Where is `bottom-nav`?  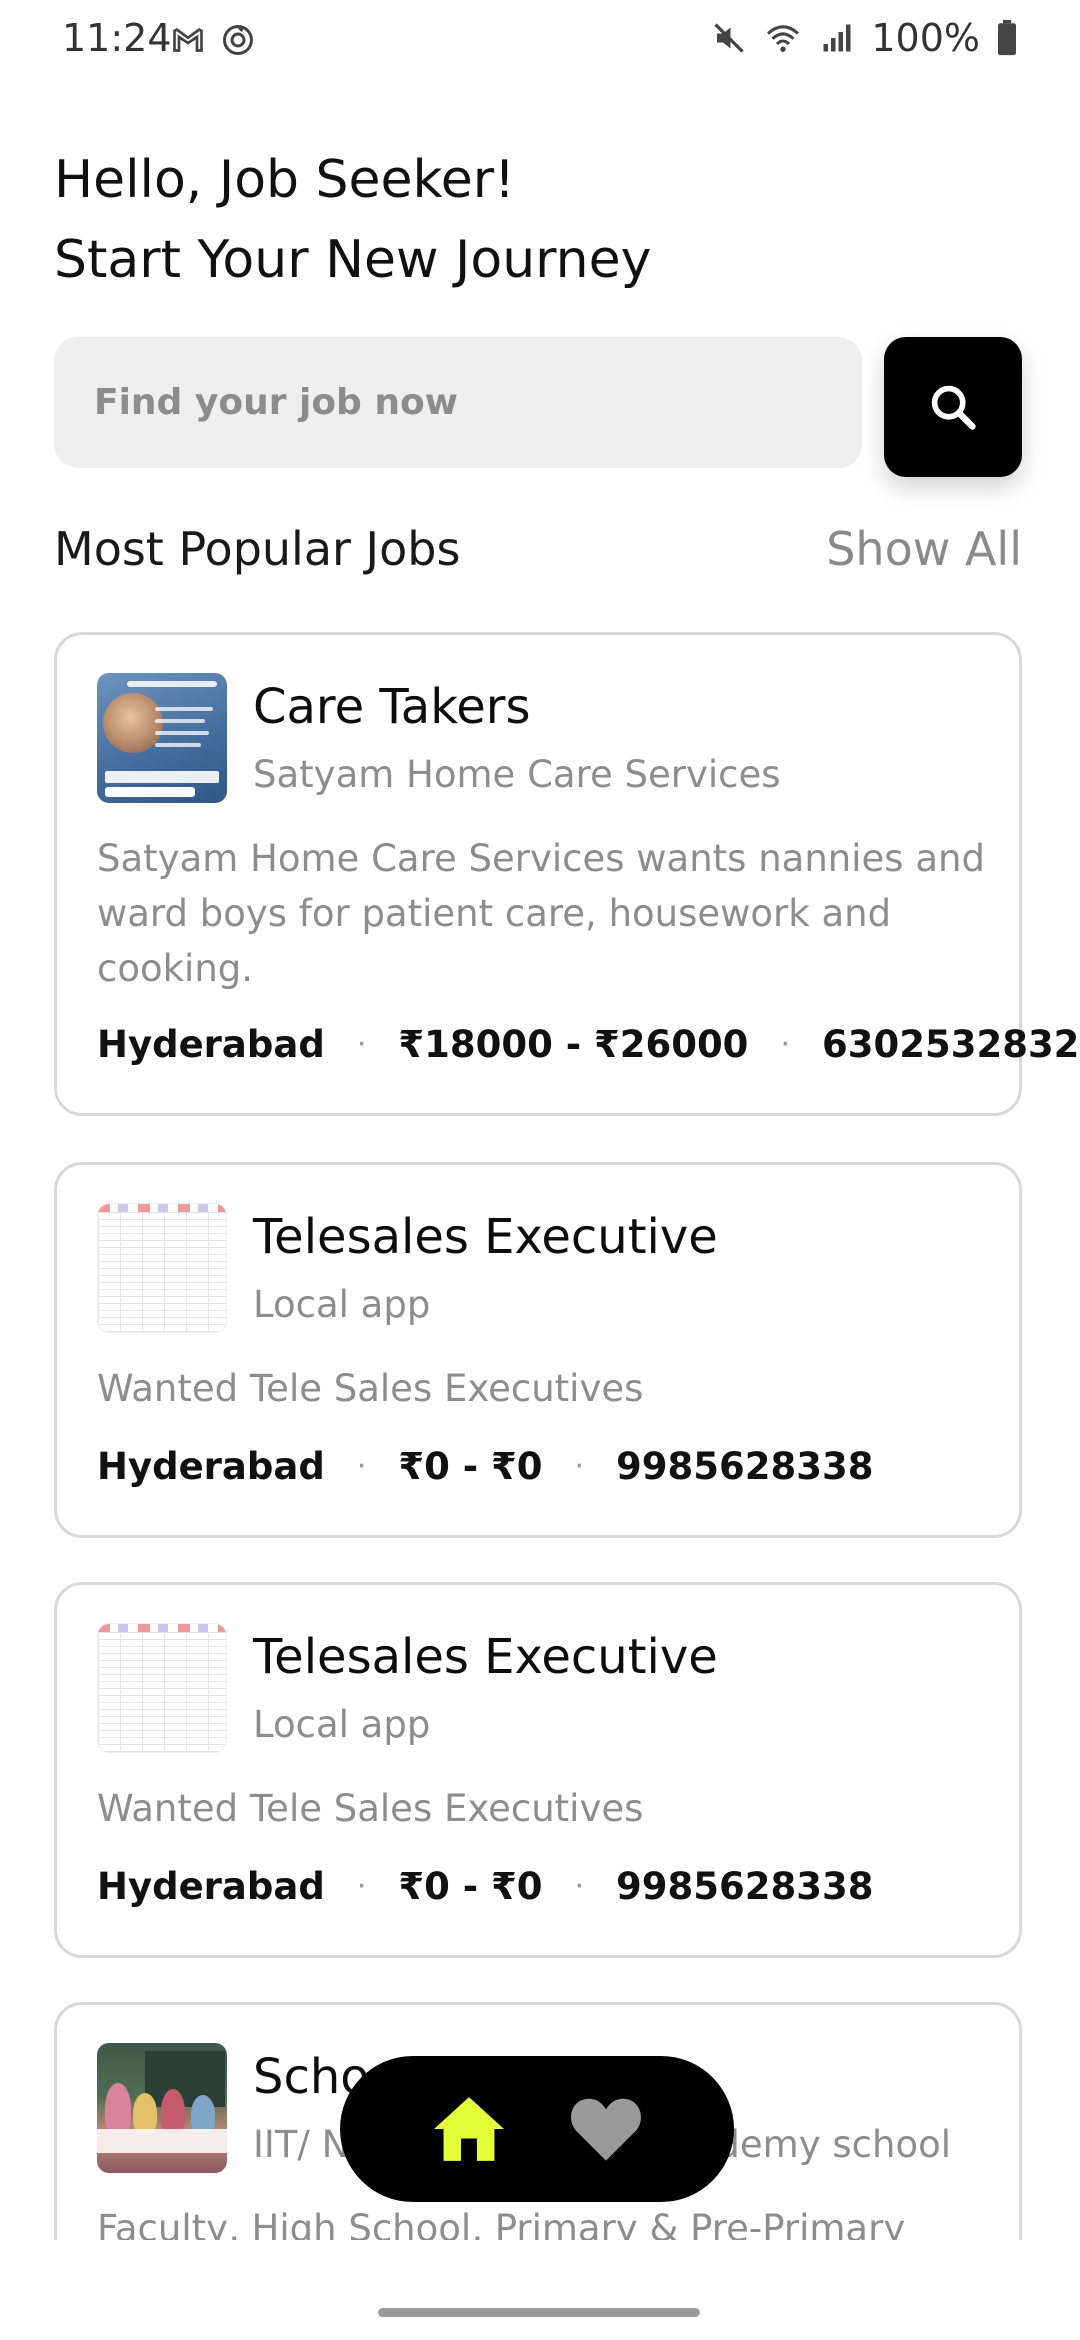
bottom-nav is located at coordinates (537, 2129).